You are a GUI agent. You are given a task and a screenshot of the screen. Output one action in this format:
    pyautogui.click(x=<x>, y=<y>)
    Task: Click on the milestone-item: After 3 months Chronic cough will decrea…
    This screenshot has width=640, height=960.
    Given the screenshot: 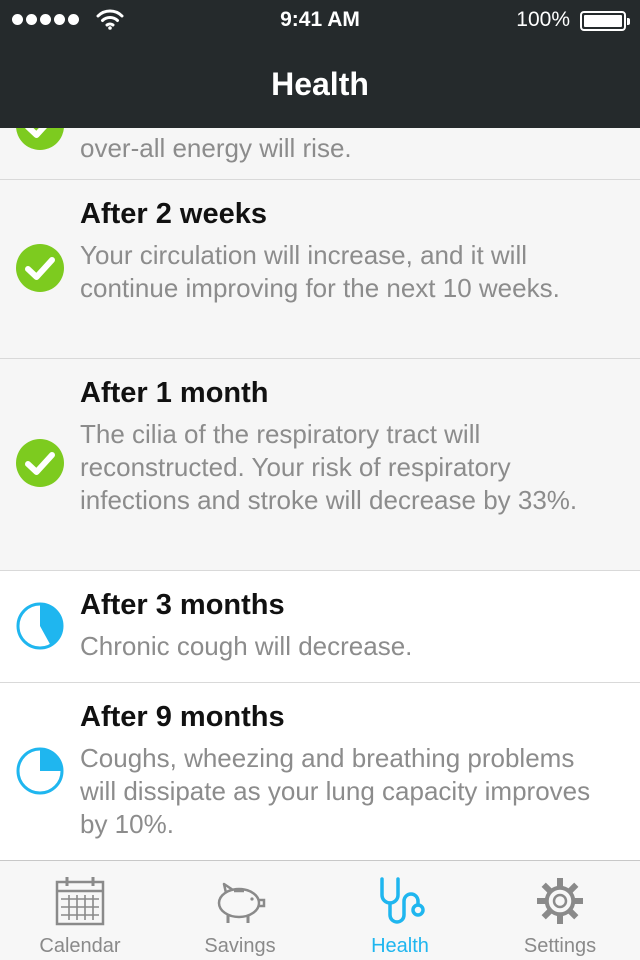 What is the action you would take?
    pyautogui.click(x=320, y=627)
    